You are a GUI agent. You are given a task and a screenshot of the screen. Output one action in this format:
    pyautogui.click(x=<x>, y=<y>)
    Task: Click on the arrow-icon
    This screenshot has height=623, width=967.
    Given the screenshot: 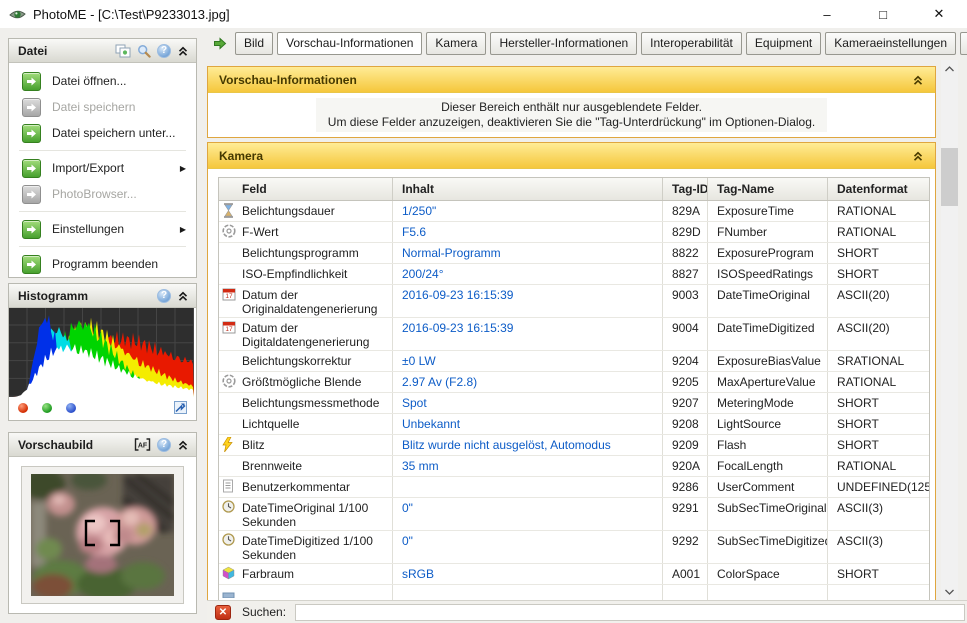 What is the action you would take?
    pyautogui.click(x=31, y=264)
    